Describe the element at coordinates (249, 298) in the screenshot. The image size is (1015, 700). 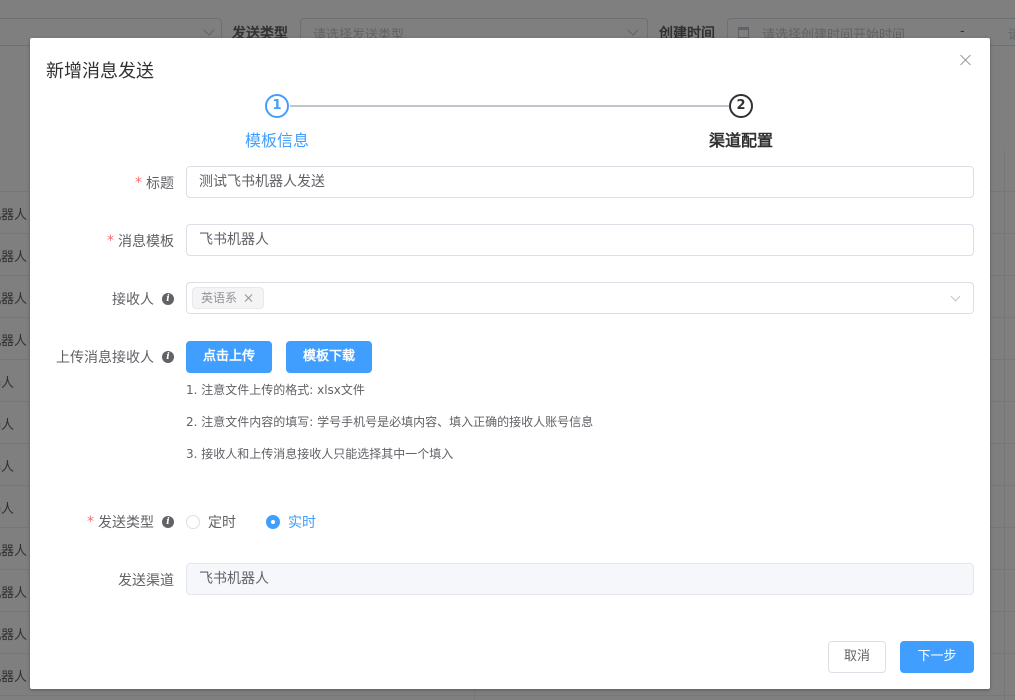
I see `tag-close-icon` at that location.